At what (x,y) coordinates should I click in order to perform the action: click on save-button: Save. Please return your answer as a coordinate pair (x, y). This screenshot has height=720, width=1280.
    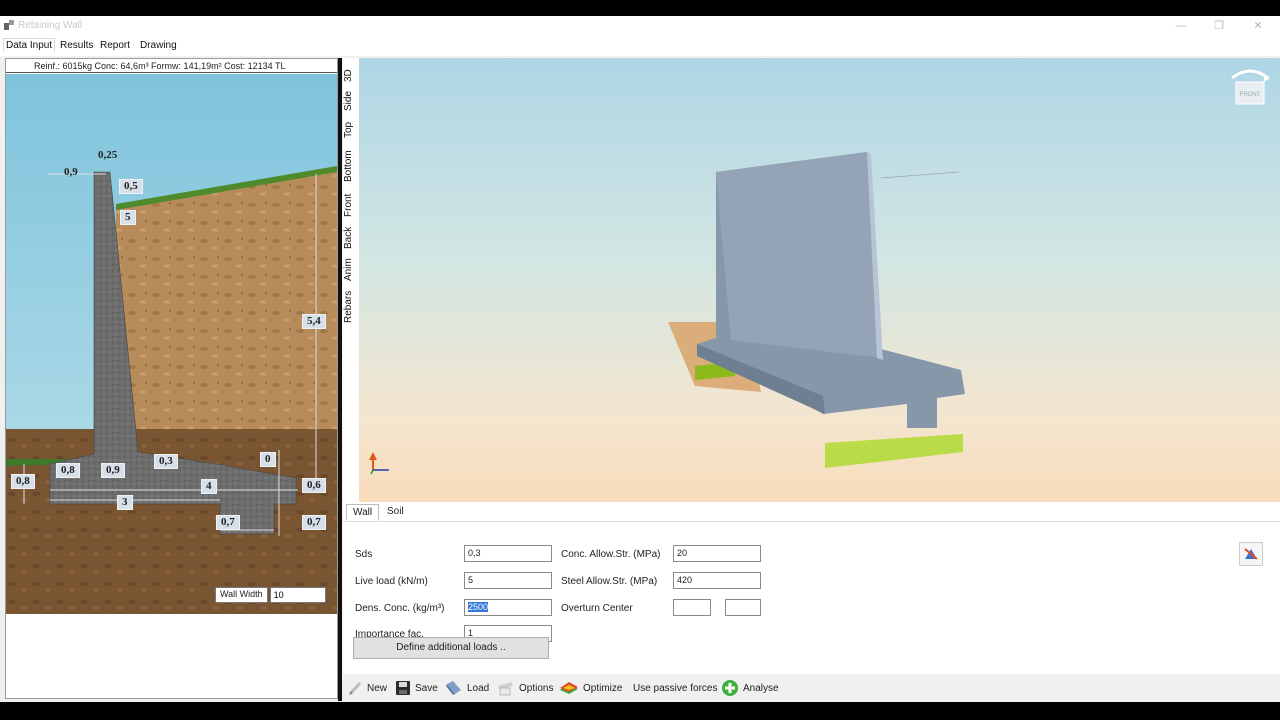
    Looking at the image, I should click on (416, 688).